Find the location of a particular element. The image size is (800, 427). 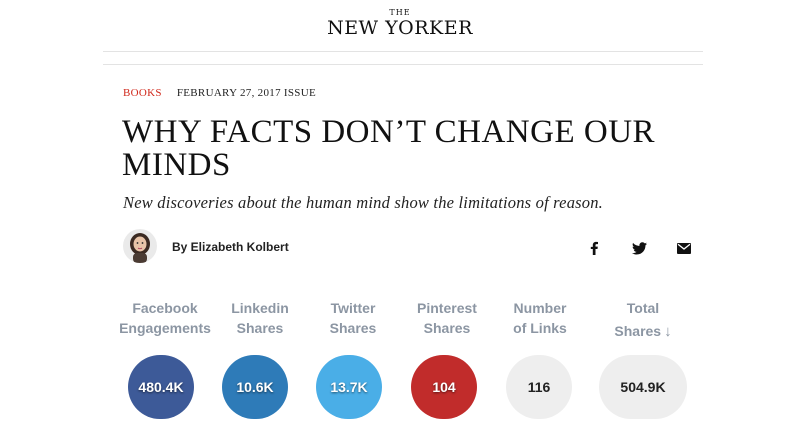

sort-arrow-icon: ↓ is located at coordinates (668, 331).